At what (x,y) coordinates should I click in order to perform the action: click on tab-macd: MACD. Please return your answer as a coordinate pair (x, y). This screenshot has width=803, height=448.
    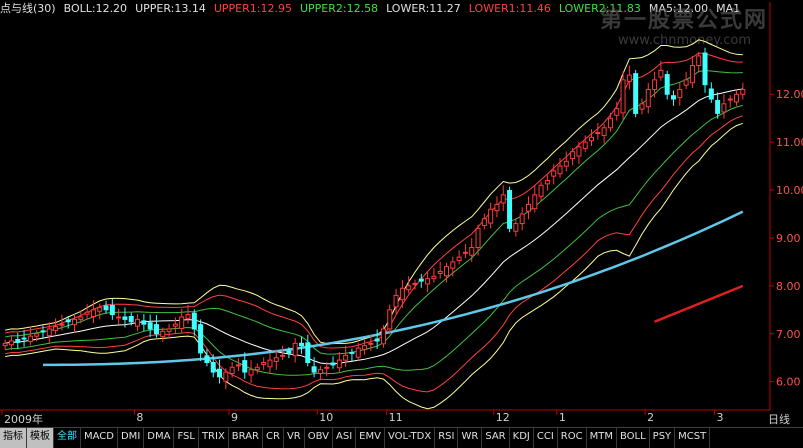
    Looking at the image, I should click on (99, 438).